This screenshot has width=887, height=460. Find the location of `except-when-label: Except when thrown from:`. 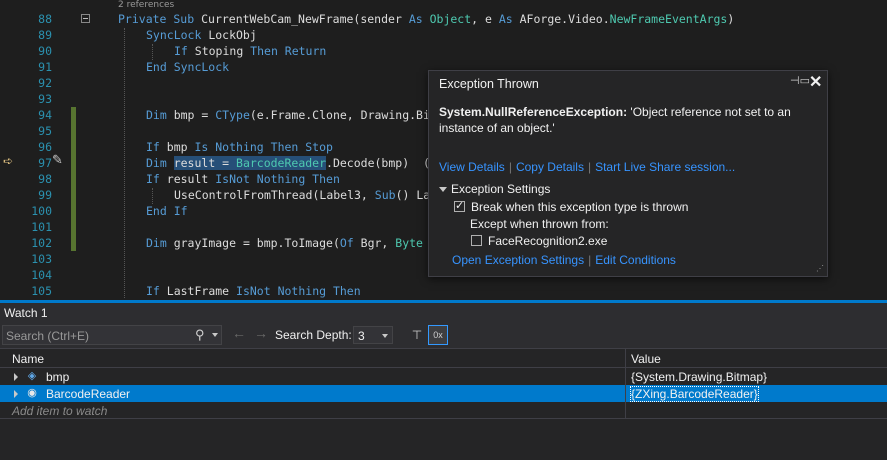

except-when-label: Except when thrown from: is located at coordinates (539, 224).